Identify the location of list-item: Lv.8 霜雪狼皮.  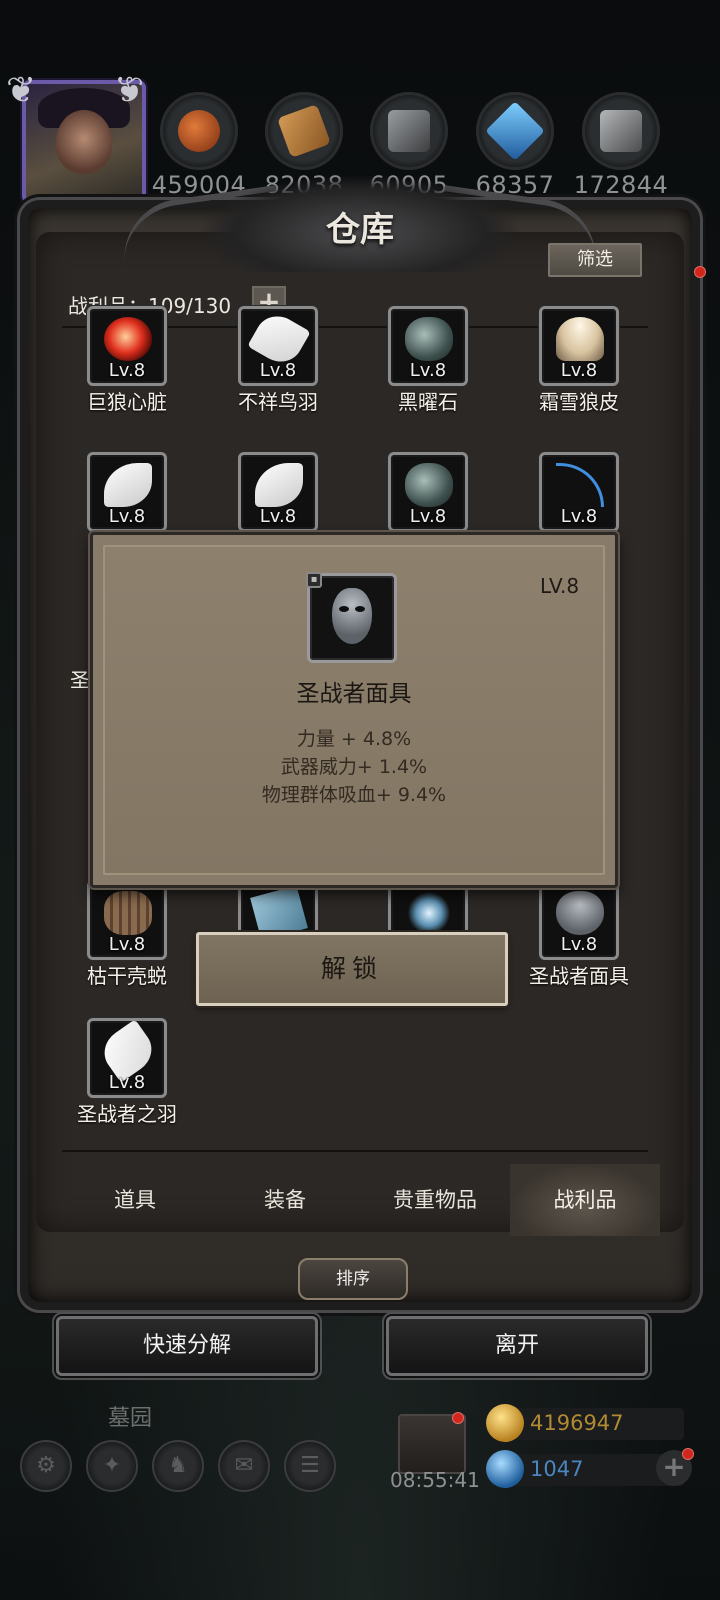
(579, 361).